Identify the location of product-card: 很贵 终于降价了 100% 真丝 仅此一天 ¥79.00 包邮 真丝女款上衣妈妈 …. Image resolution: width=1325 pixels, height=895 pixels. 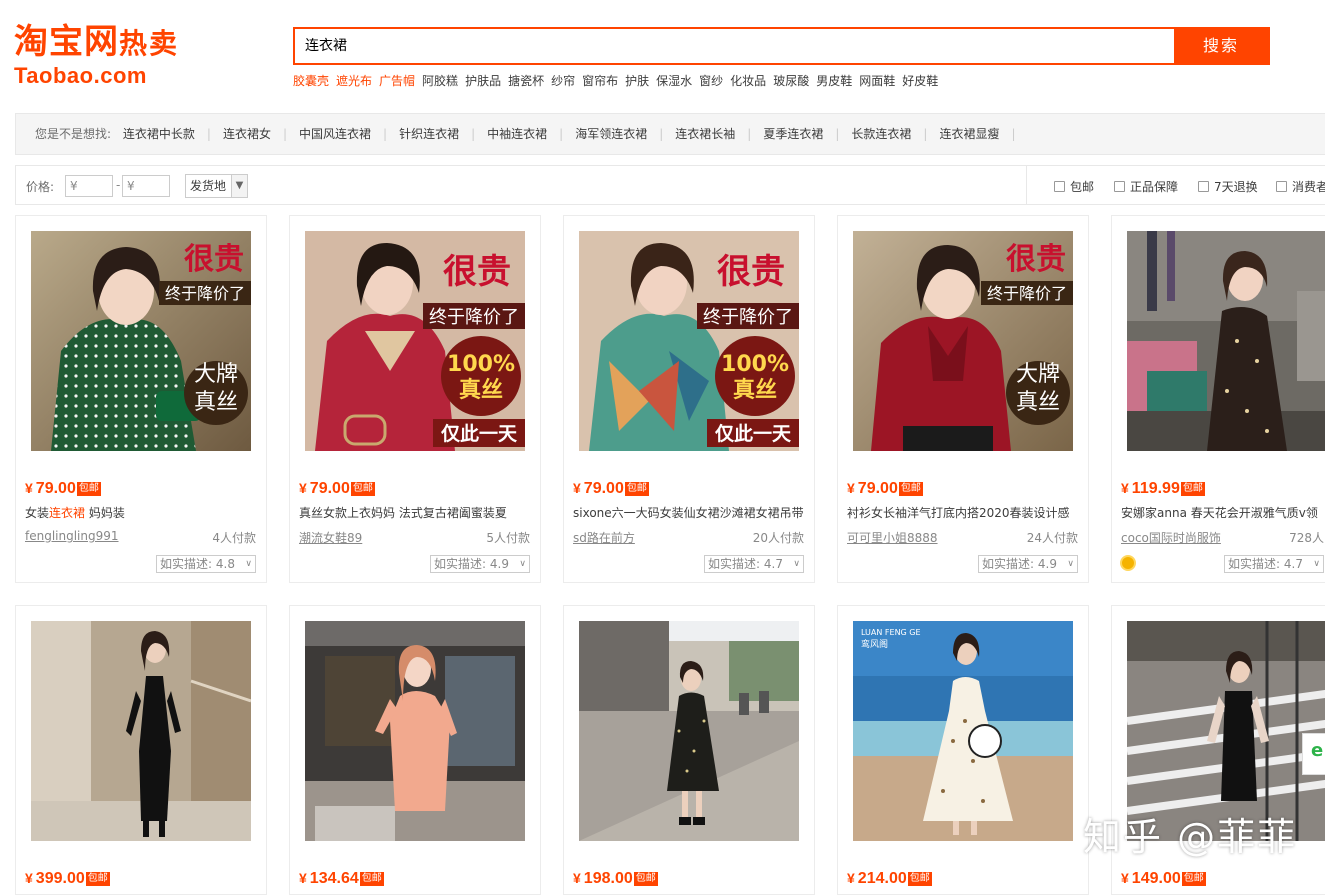
(415, 399).